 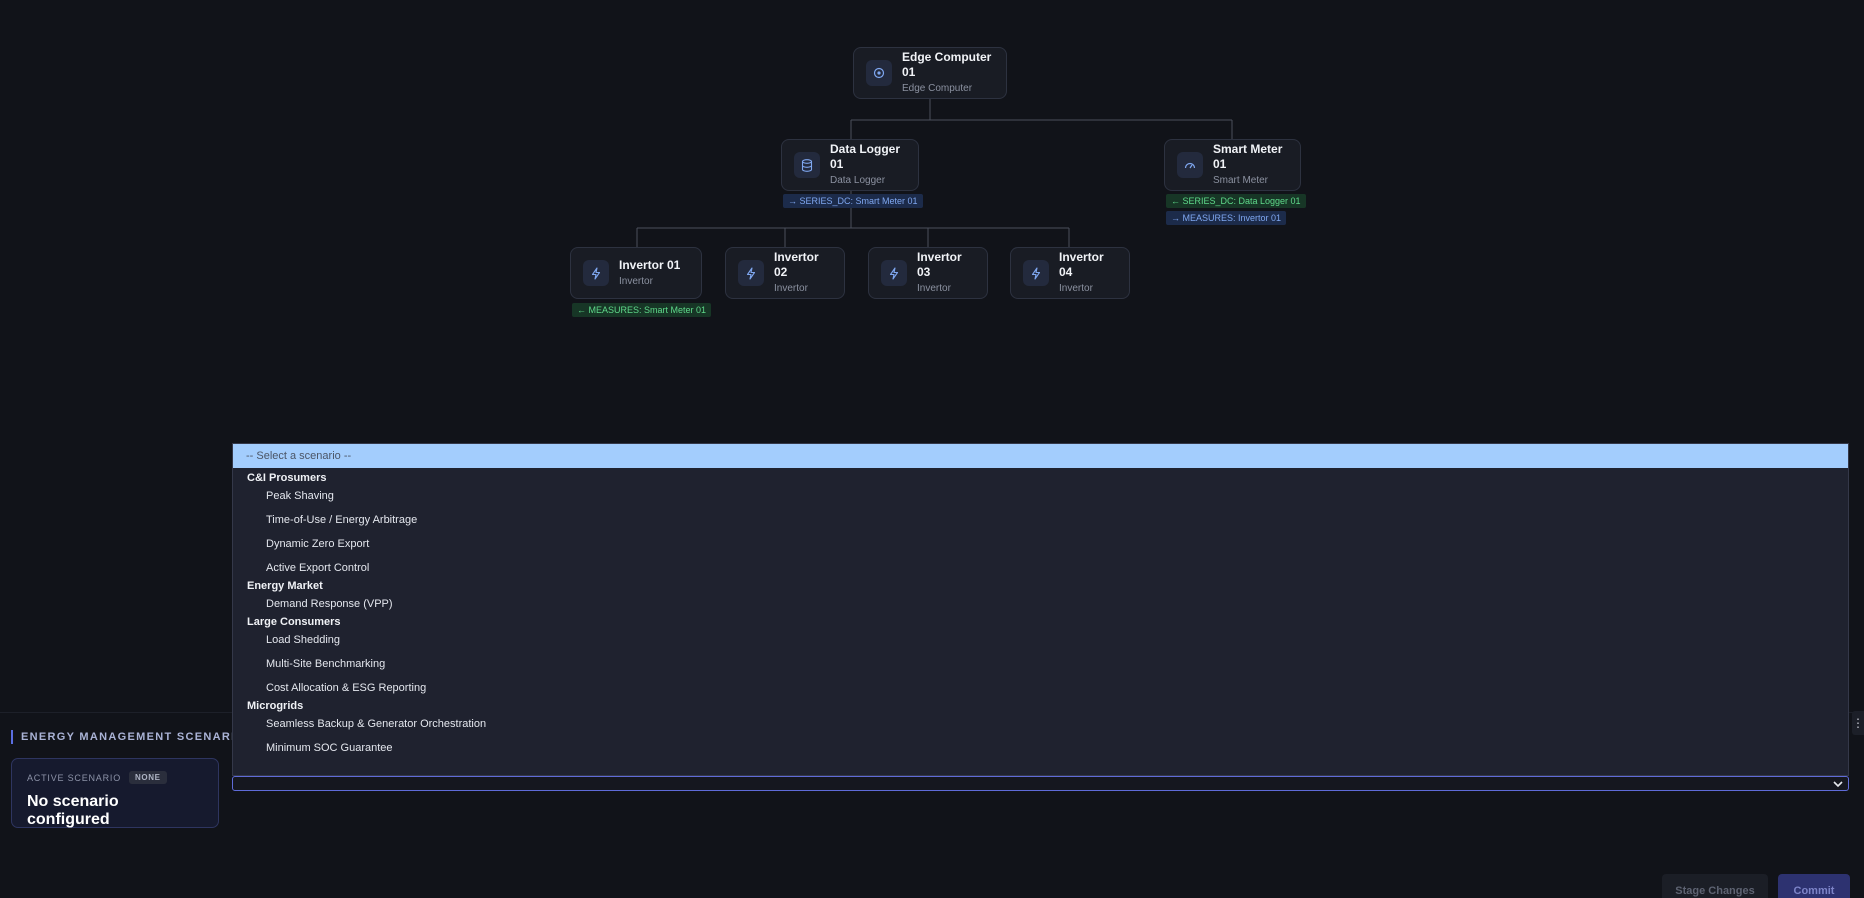 What do you see at coordinates (650, 264) in the screenshot?
I see `node-name: Invertor 01` at bounding box center [650, 264].